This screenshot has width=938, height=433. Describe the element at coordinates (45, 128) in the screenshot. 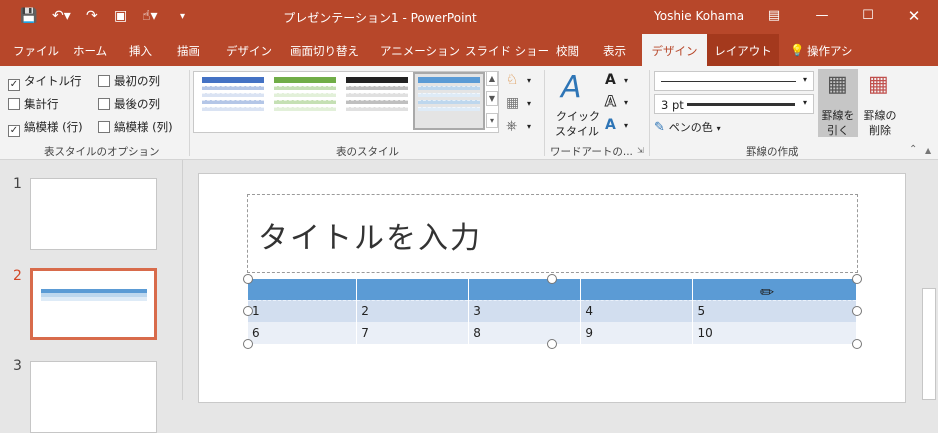

I see `checkbox-banded-rows: ✓ 縞模様 (行)` at that location.